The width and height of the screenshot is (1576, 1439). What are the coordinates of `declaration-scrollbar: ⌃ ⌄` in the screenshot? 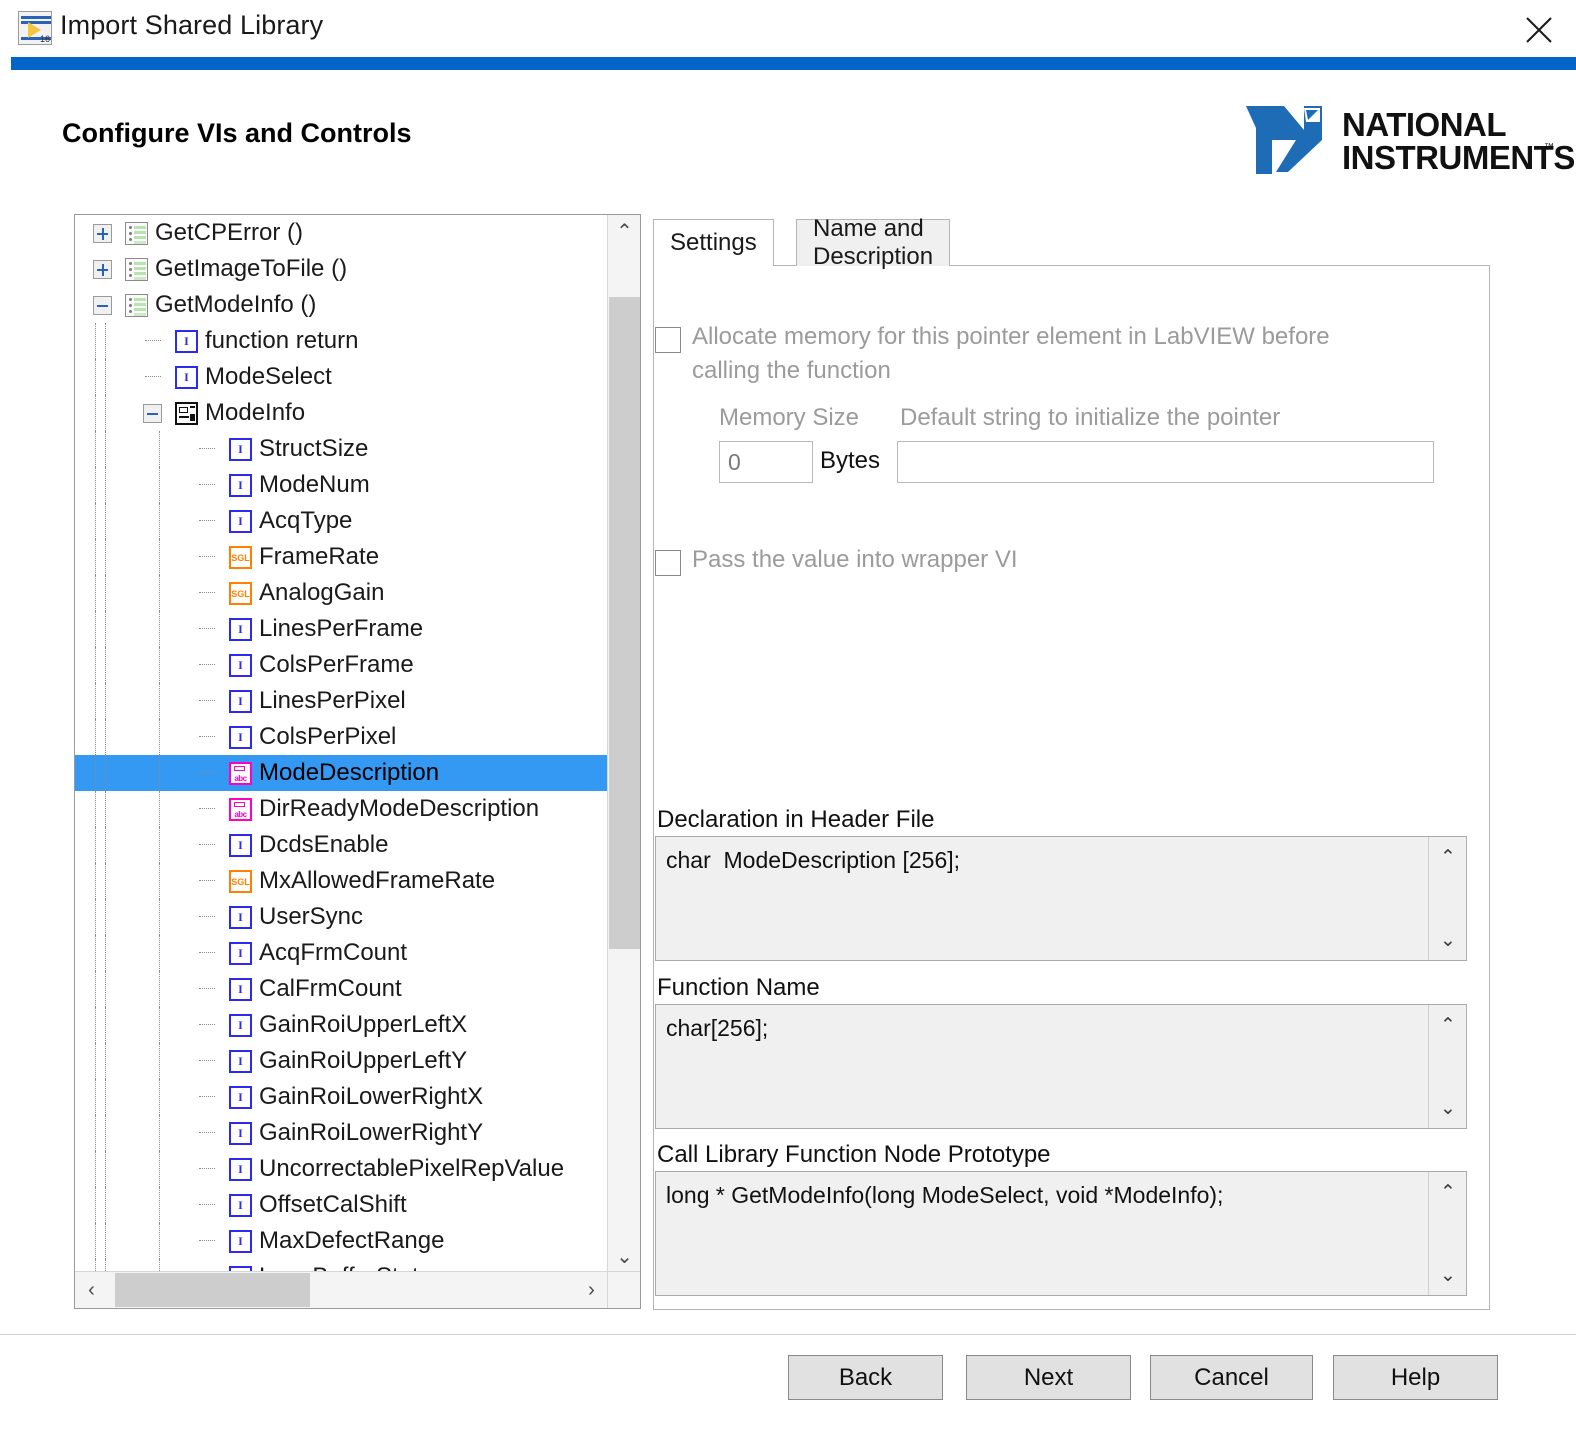 It's located at (1447, 898).